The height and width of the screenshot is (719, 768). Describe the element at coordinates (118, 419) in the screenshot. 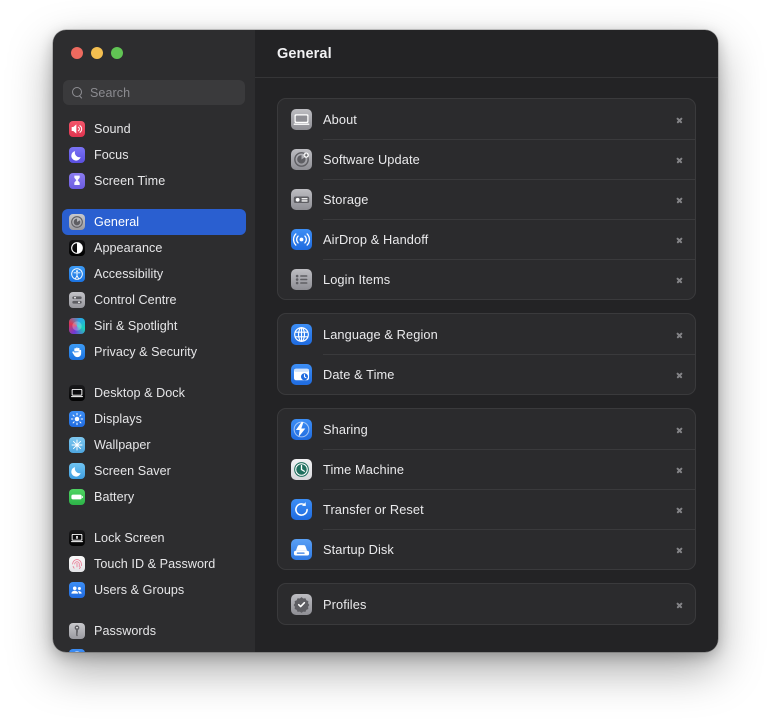

I see `sidebar-item-label: Displays` at that location.